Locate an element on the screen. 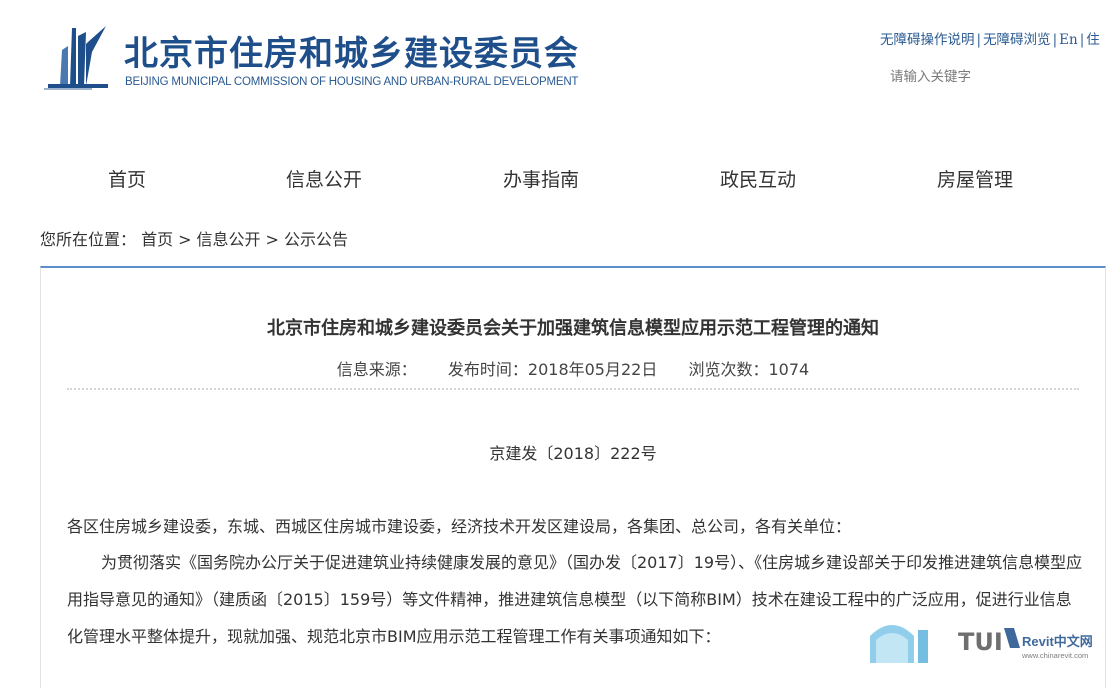  nav-item-service-guide: 办事指南 is located at coordinates (541, 178).